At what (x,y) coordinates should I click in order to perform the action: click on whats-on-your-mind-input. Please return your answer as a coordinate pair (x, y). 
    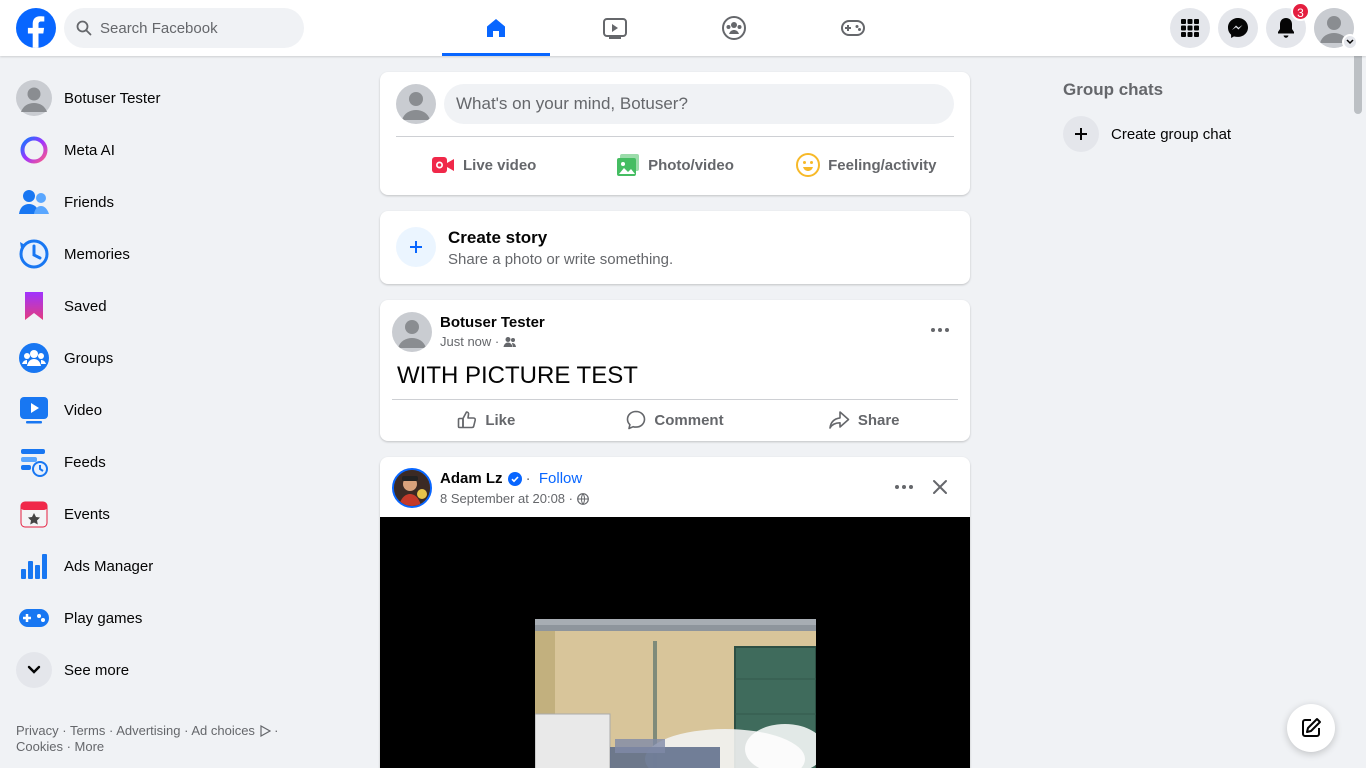
    Looking at the image, I should click on (699, 104).